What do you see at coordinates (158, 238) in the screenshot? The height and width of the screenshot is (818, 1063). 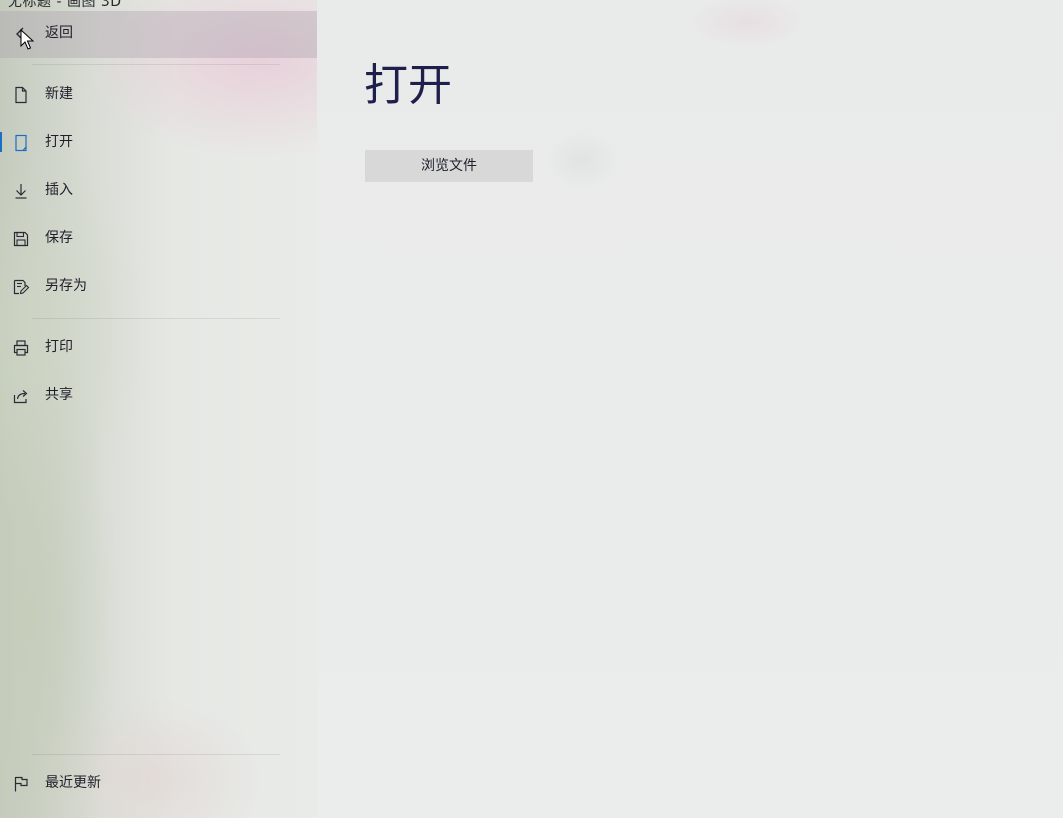 I see `sidebar-item-save: 保存` at bounding box center [158, 238].